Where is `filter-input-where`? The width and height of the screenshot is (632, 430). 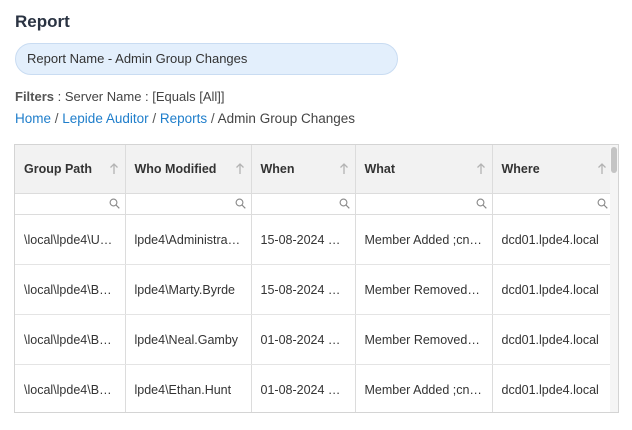 filter-input-where is located at coordinates (552, 204).